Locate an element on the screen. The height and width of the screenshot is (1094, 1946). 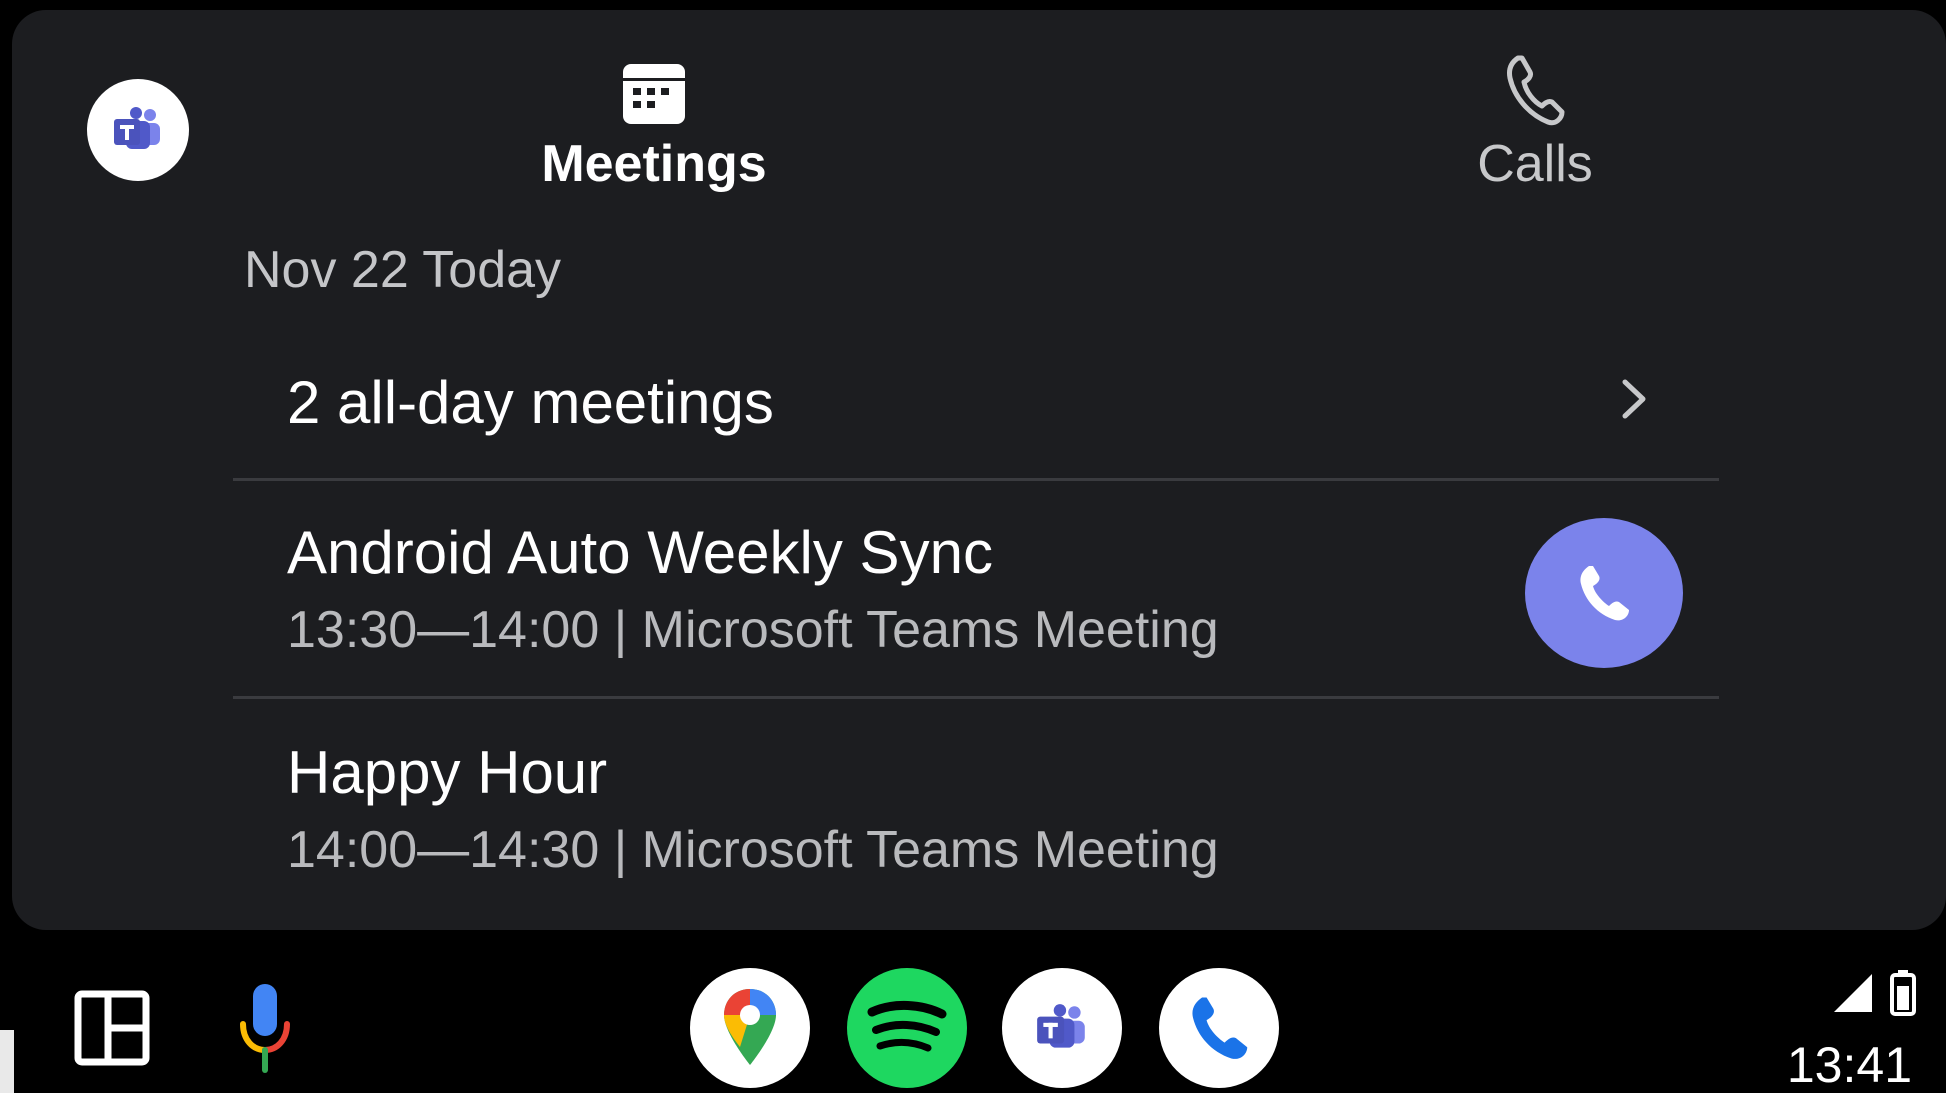
teams-logo-icon is located at coordinates (137, 128).